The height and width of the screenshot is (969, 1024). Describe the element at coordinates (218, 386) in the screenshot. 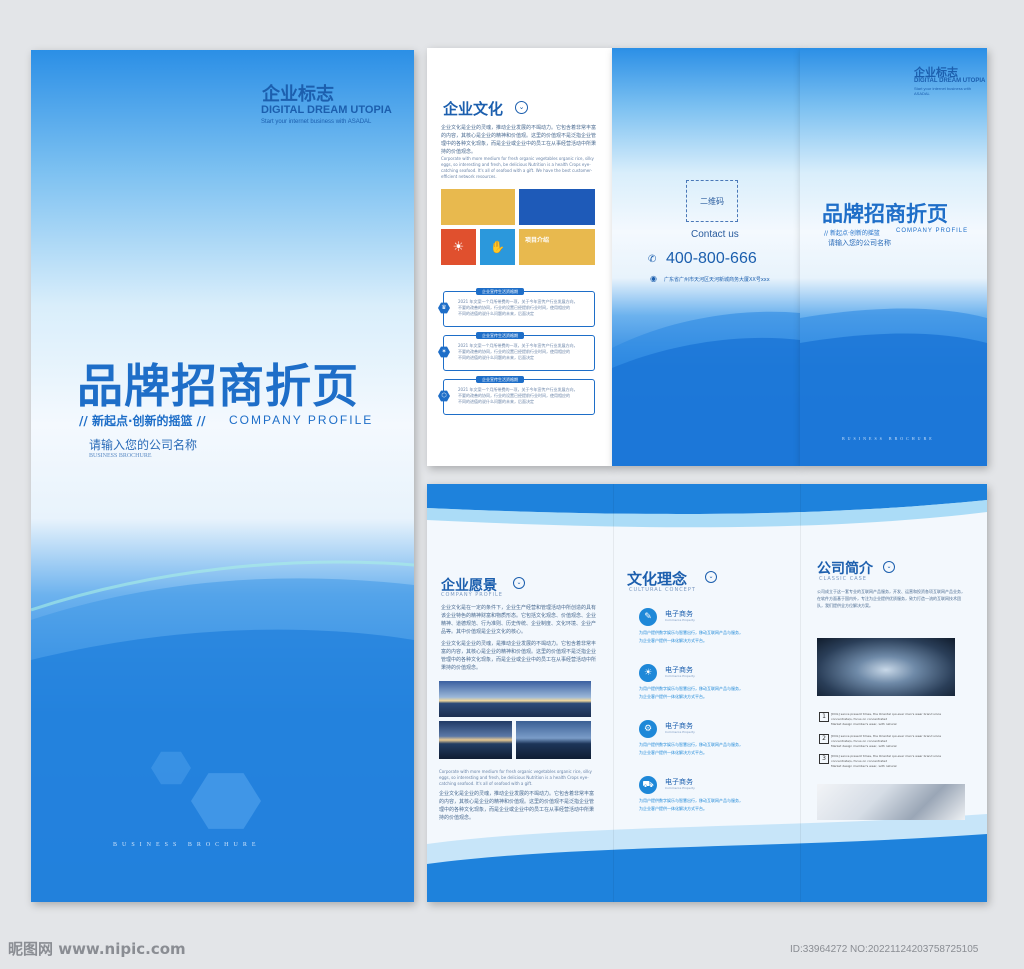

I see `cover-main-title: 品牌招商折页` at that location.